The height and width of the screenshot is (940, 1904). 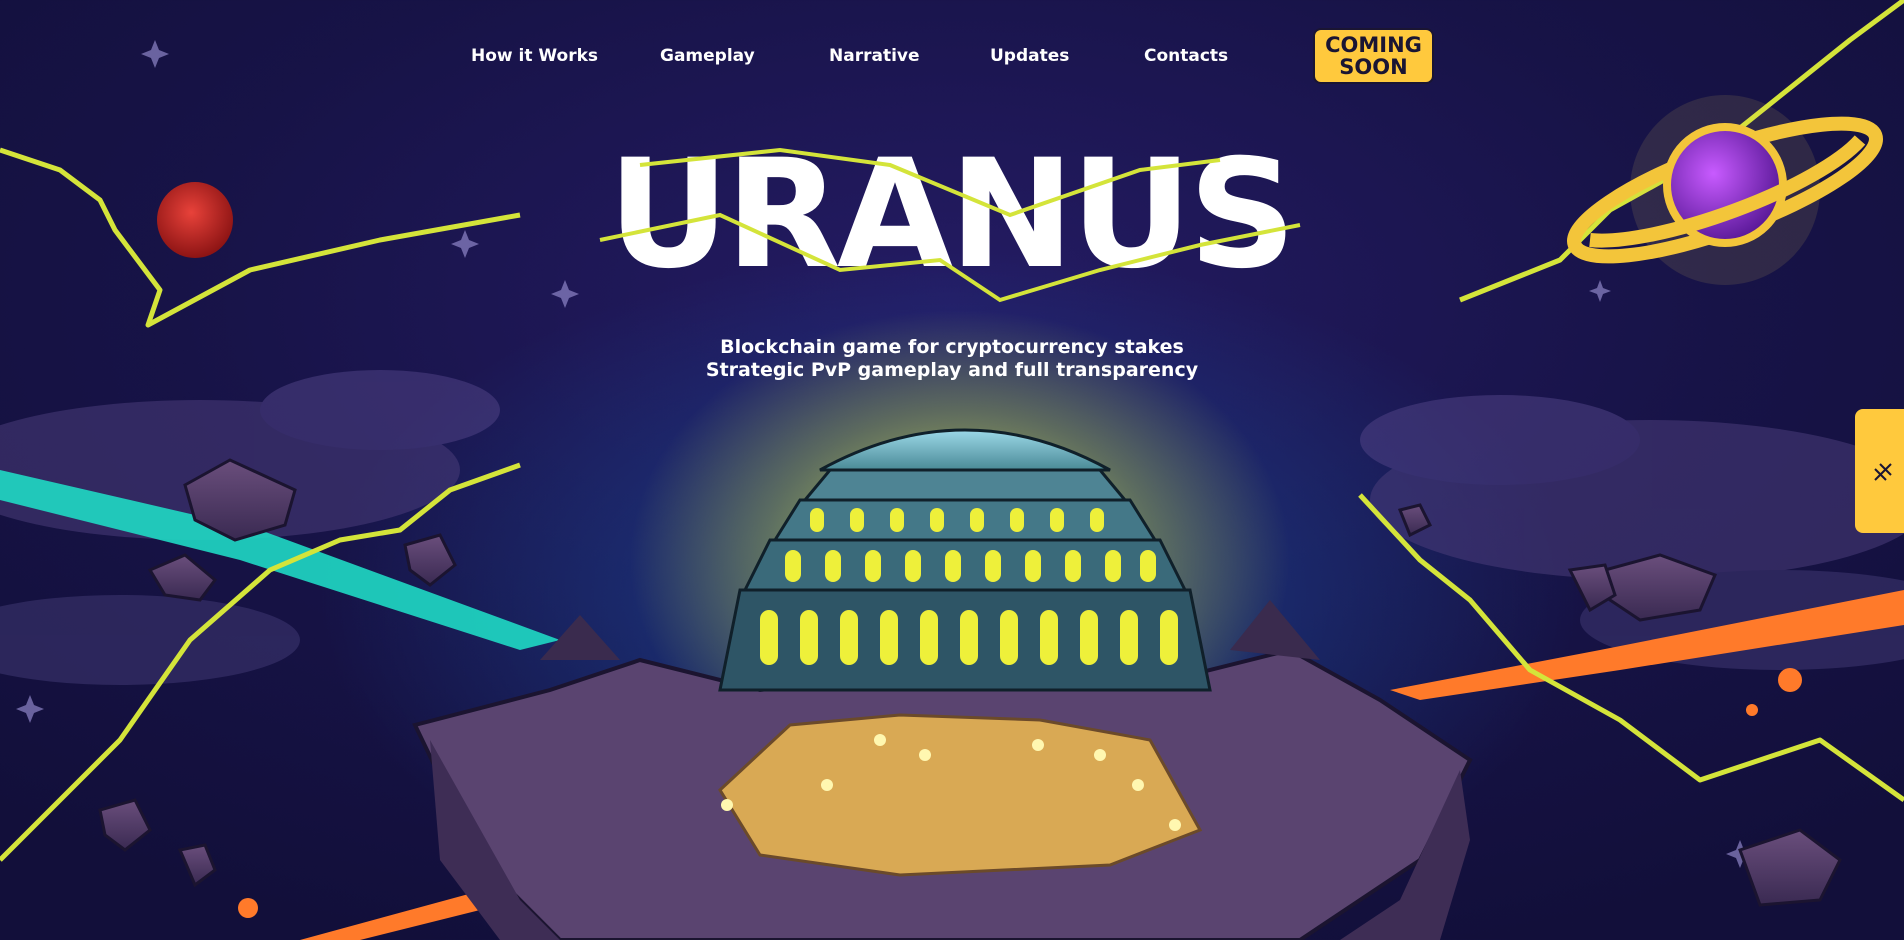 What do you see at coordinates (1186, 56) in the screenshot?
I see `nav-link-contacts: Contacts` at bounding box center [1186, 56].